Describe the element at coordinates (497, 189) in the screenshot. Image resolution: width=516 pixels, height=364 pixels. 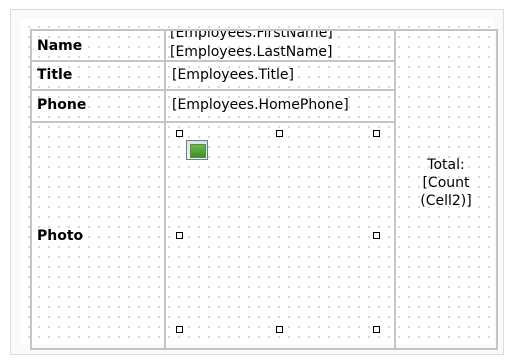
I see `table-border-right` at that location.